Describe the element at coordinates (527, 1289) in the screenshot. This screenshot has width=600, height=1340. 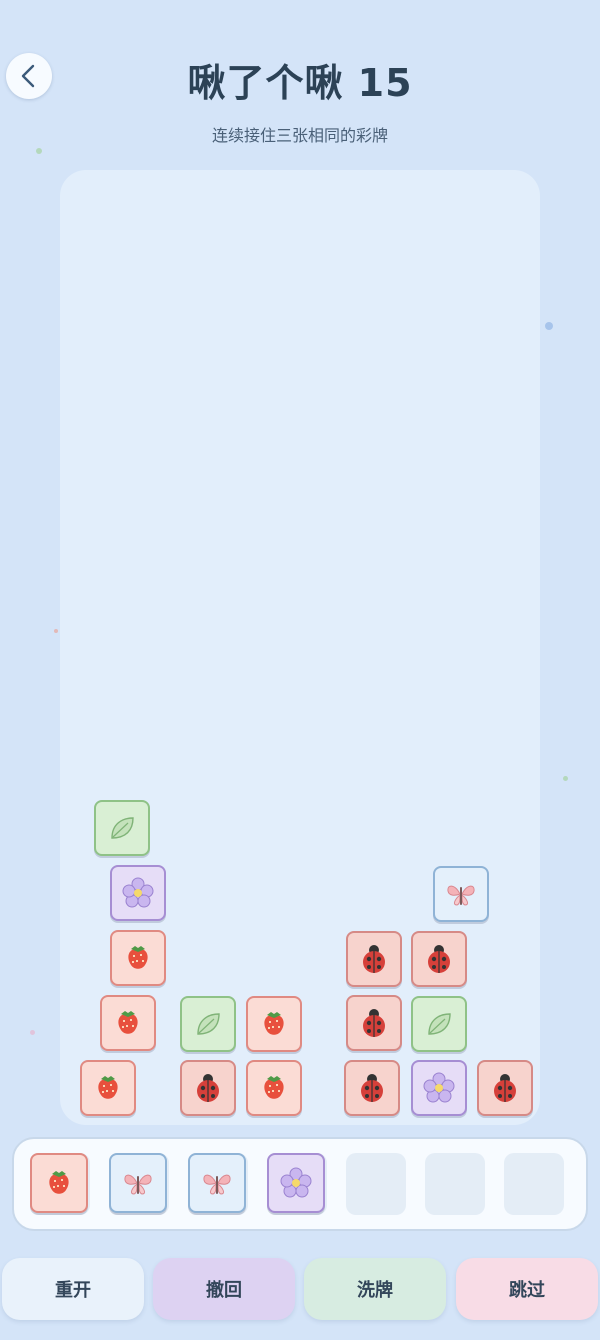
I see `skip-button: 跳过` at that location.